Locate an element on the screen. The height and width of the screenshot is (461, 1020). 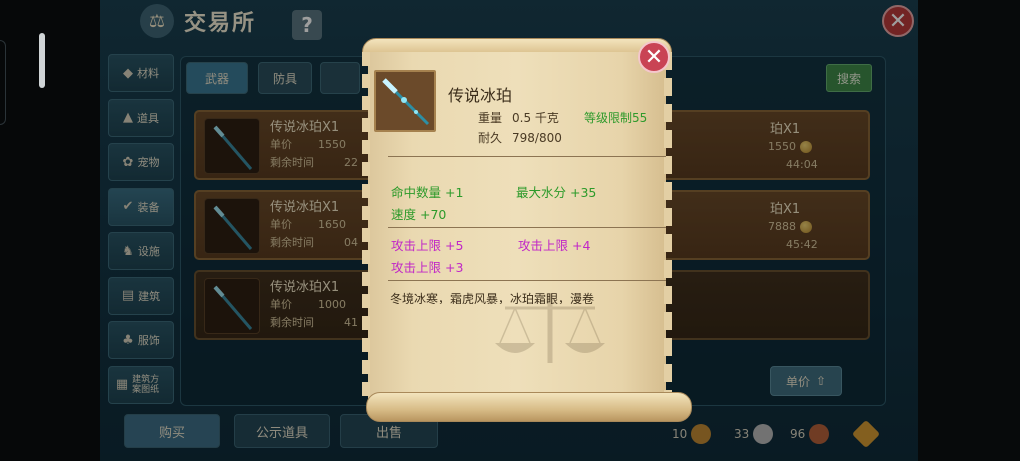
level-requirement: 等级限制55 is located at coordinates (616, 118).